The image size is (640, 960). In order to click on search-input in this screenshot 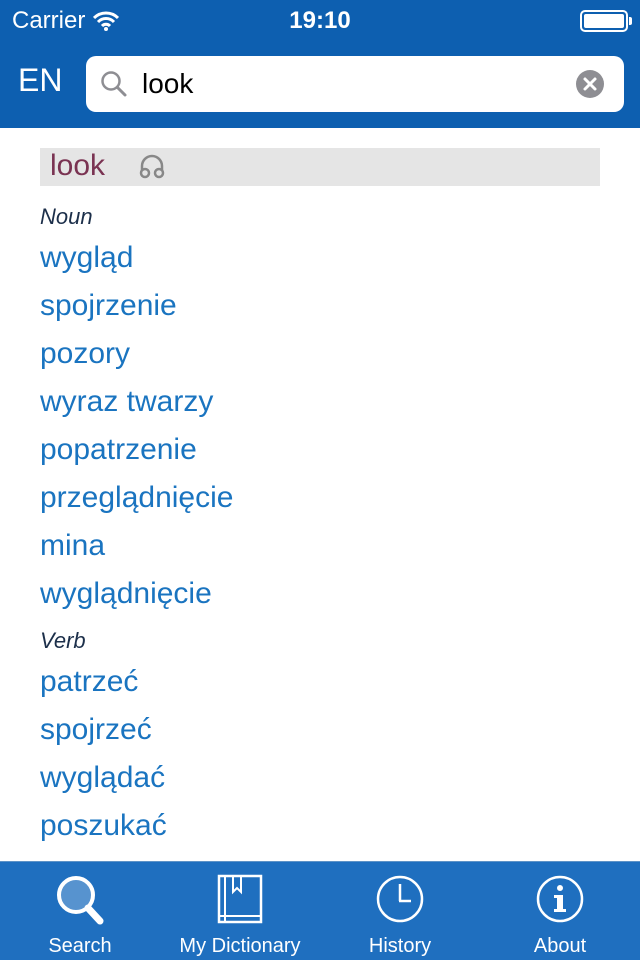, I will do `click(352, 84)`.